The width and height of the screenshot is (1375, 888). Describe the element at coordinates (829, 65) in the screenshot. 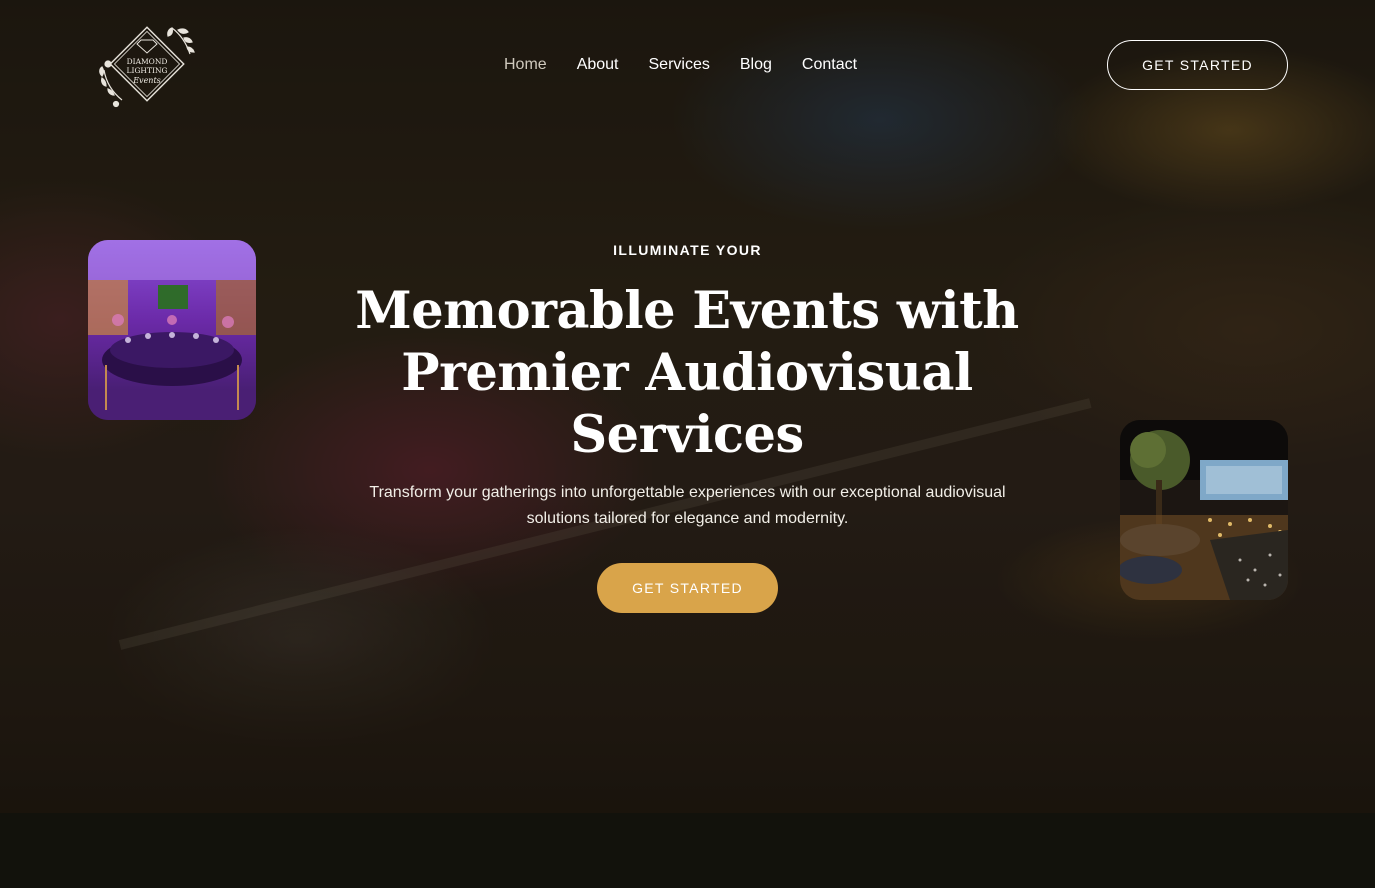

I see `nav-contact: Contact` at that location.